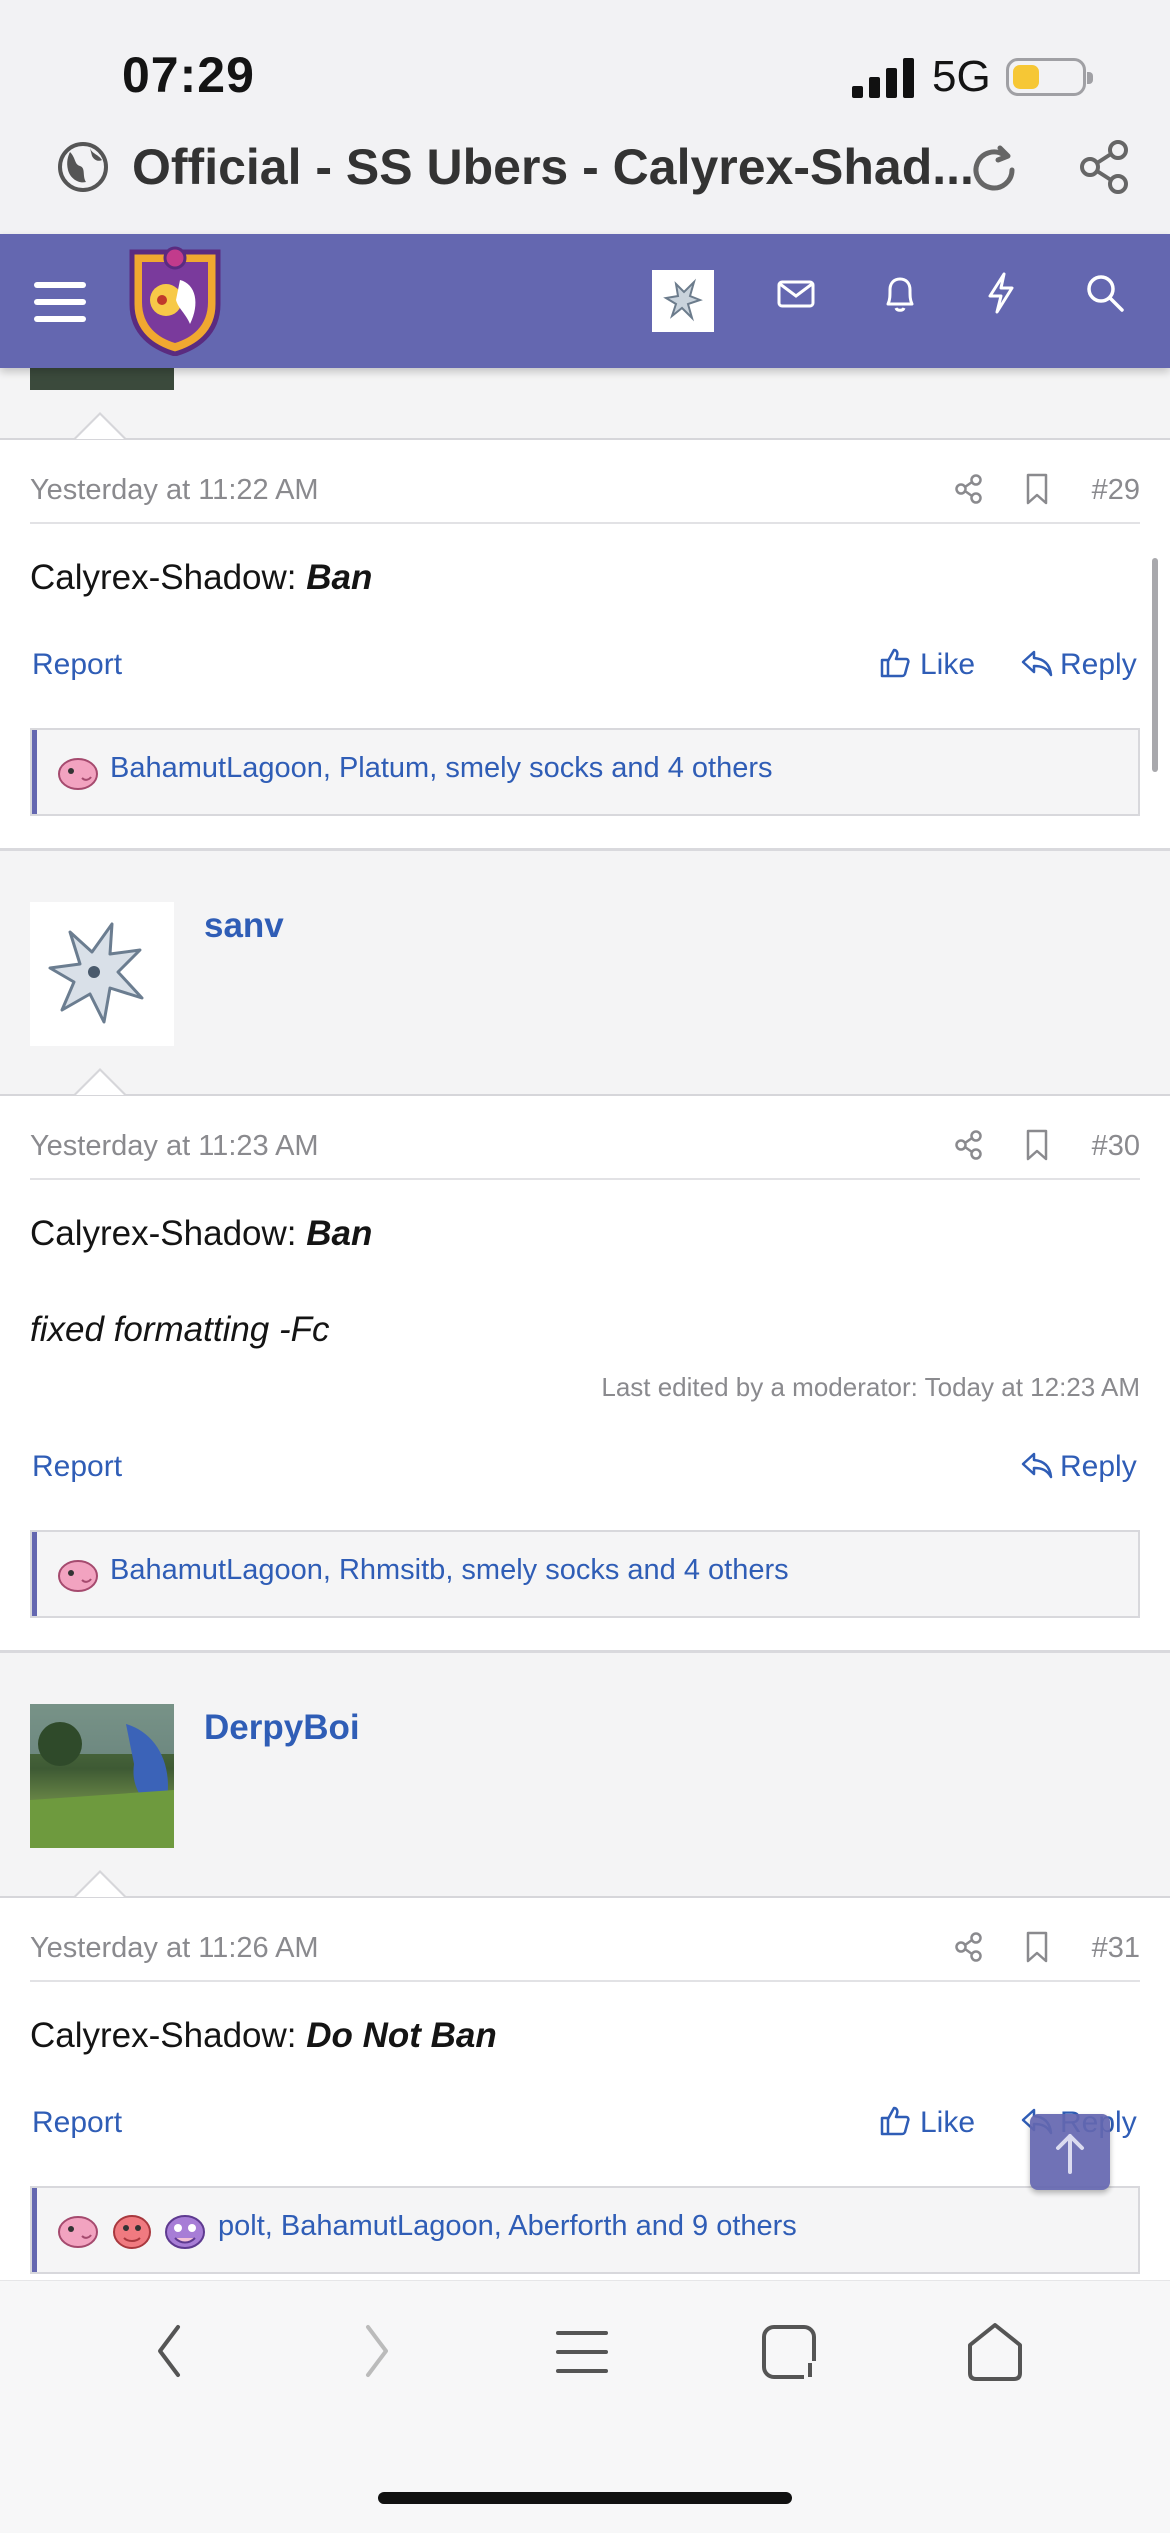  What do you see at coordinates (244, 926) in the screenshot?
I see `username: sanv` at bounding box center [244, 926].